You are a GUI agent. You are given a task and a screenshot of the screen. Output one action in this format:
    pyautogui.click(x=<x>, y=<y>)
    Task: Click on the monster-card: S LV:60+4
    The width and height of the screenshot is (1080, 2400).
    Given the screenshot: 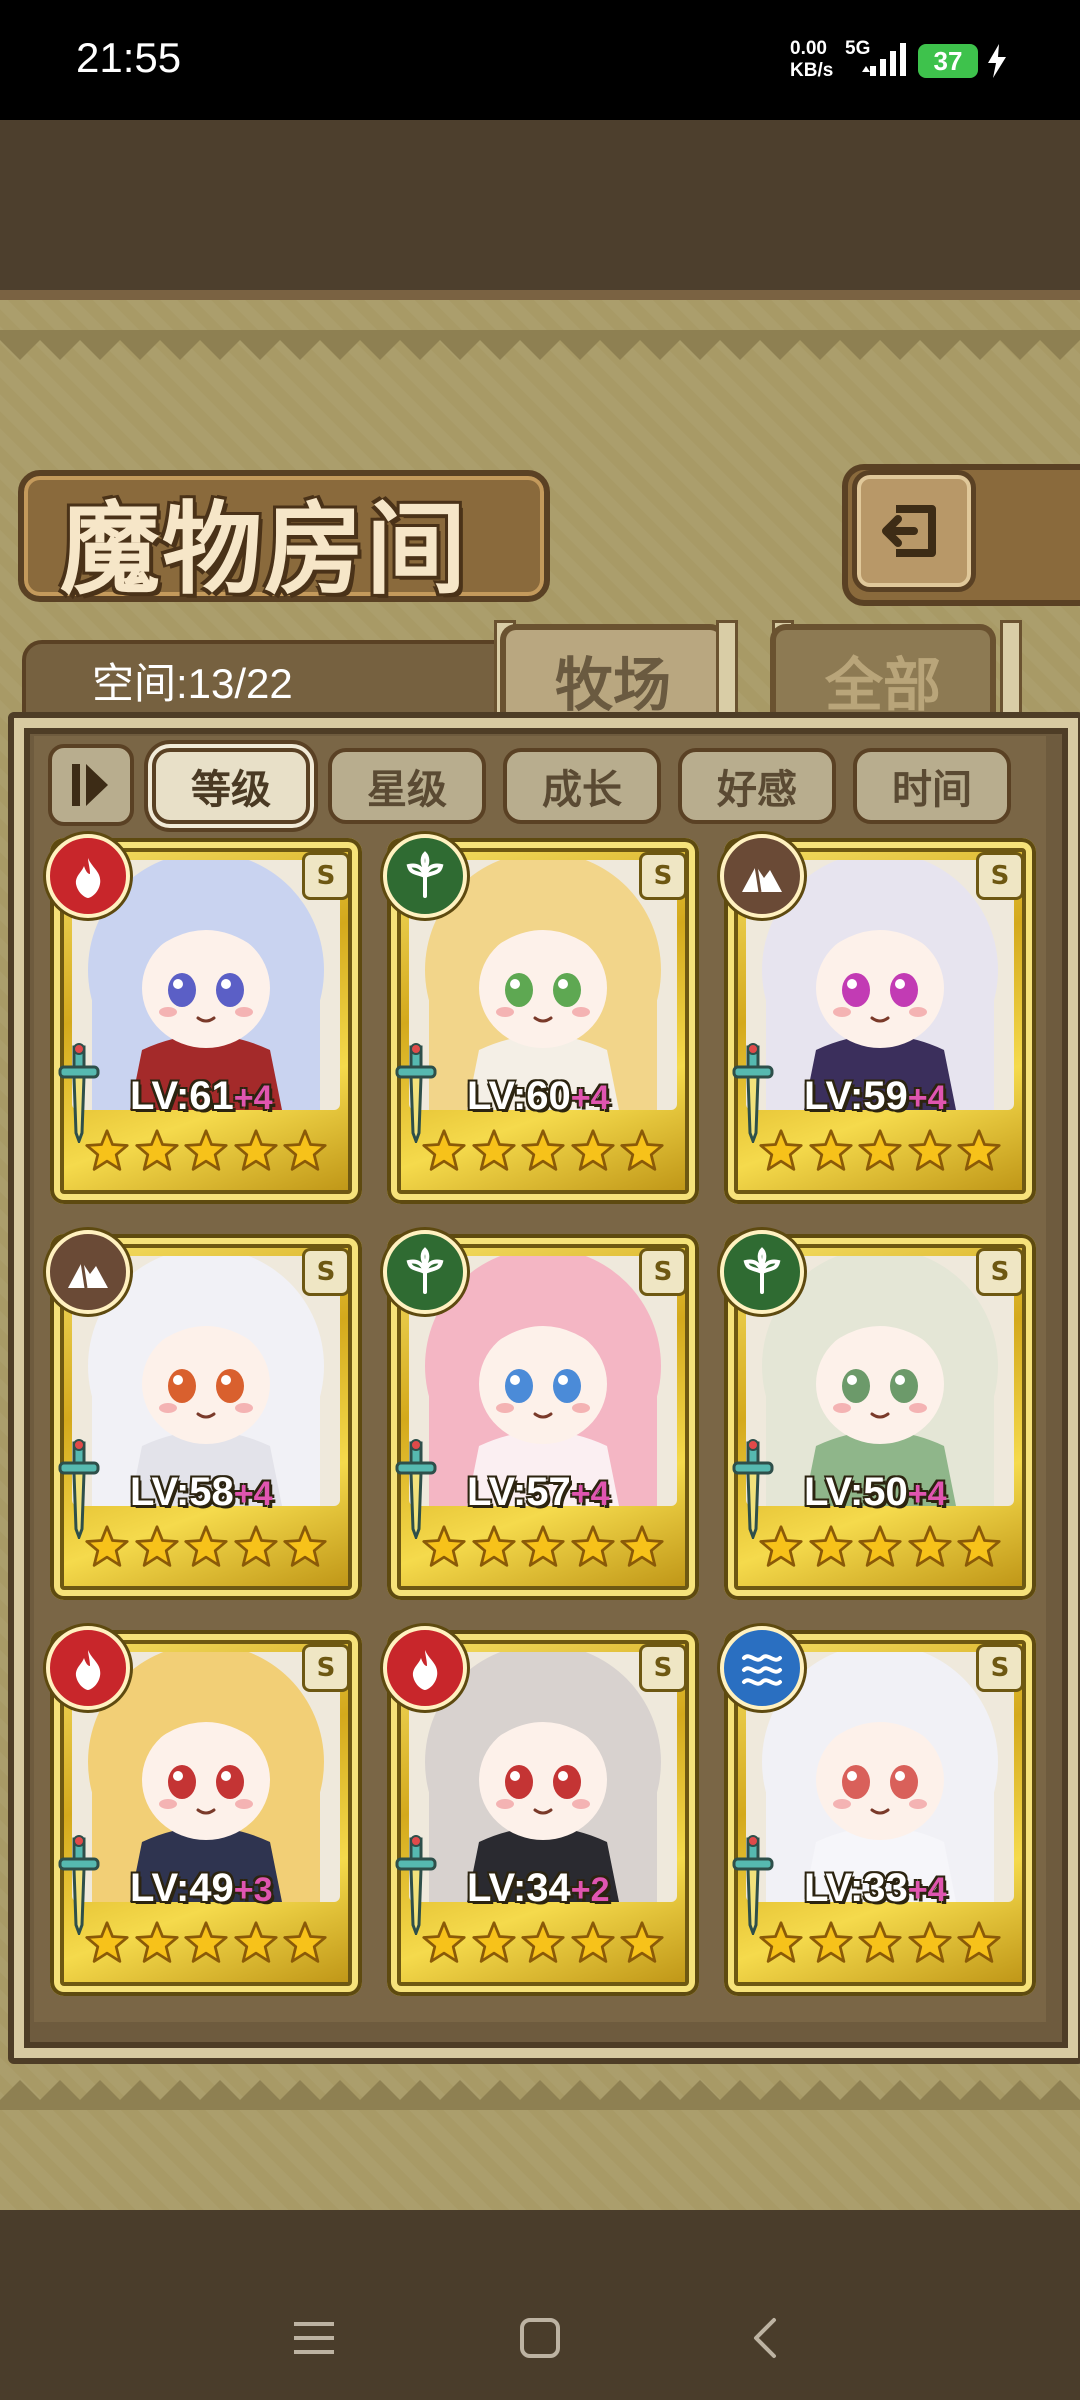 What is the action you would take?
    pyautogui.click(x=541, y=1019)
    